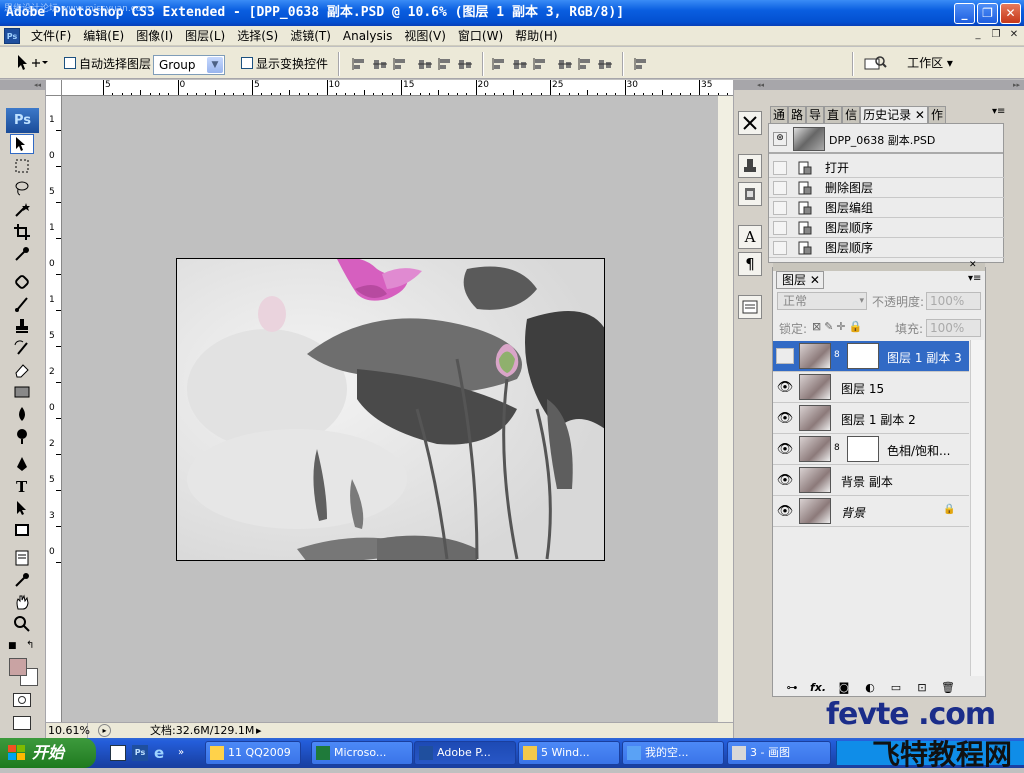  What do you see at coordinates (750, 166) in the screenshot?
I see `brushes-panel-button` at bounding box center [750, 166].